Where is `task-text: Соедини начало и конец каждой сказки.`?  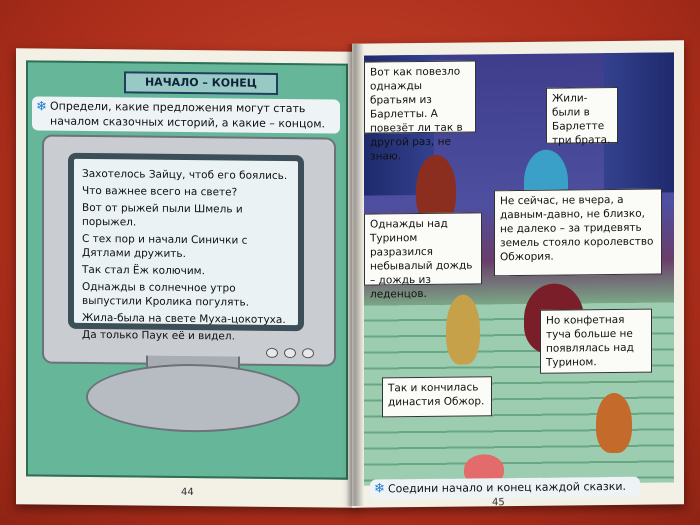 task-text: Соедини начало и конец каждой сказки. is located at coordinates (507, 487).